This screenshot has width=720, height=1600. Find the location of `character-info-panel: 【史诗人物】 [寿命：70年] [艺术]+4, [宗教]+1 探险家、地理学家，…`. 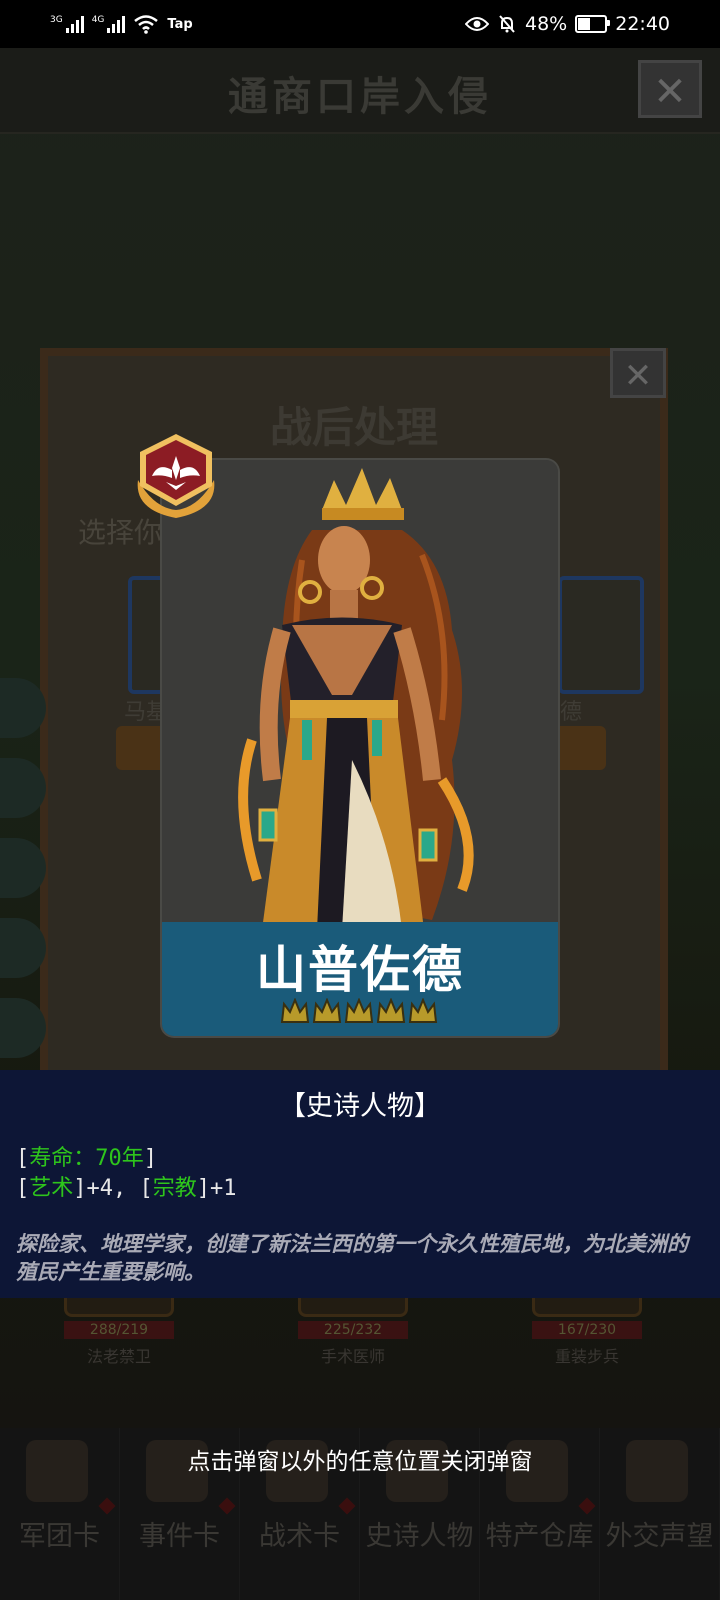

character-info-panel: 【史诗人物】 [寿命：70年] [艺术]+4, [宗教]+1 探险家、地理学家，… is located at coordinates (360, 1184).